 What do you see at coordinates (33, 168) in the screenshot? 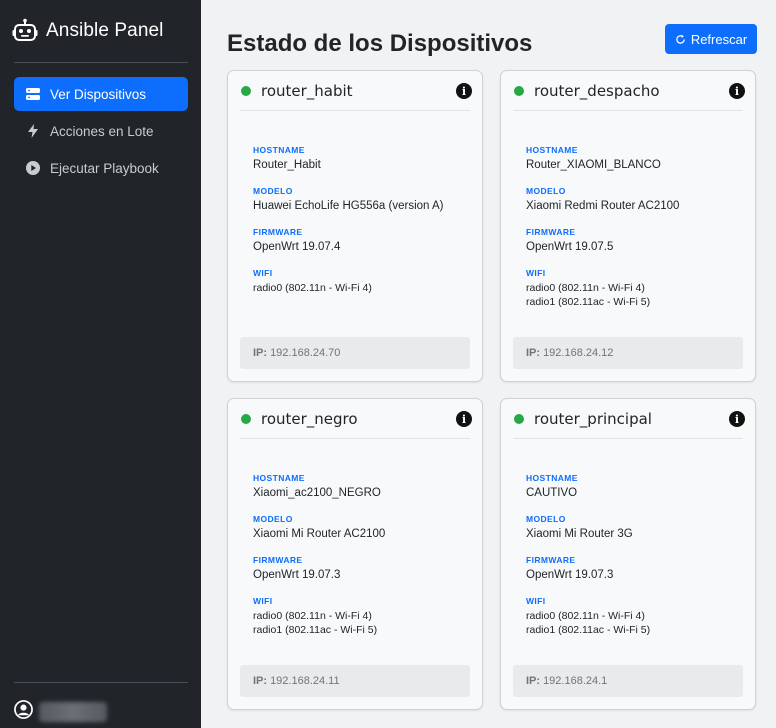
I see `play-circle-icon` at bounding box center [33, 168].